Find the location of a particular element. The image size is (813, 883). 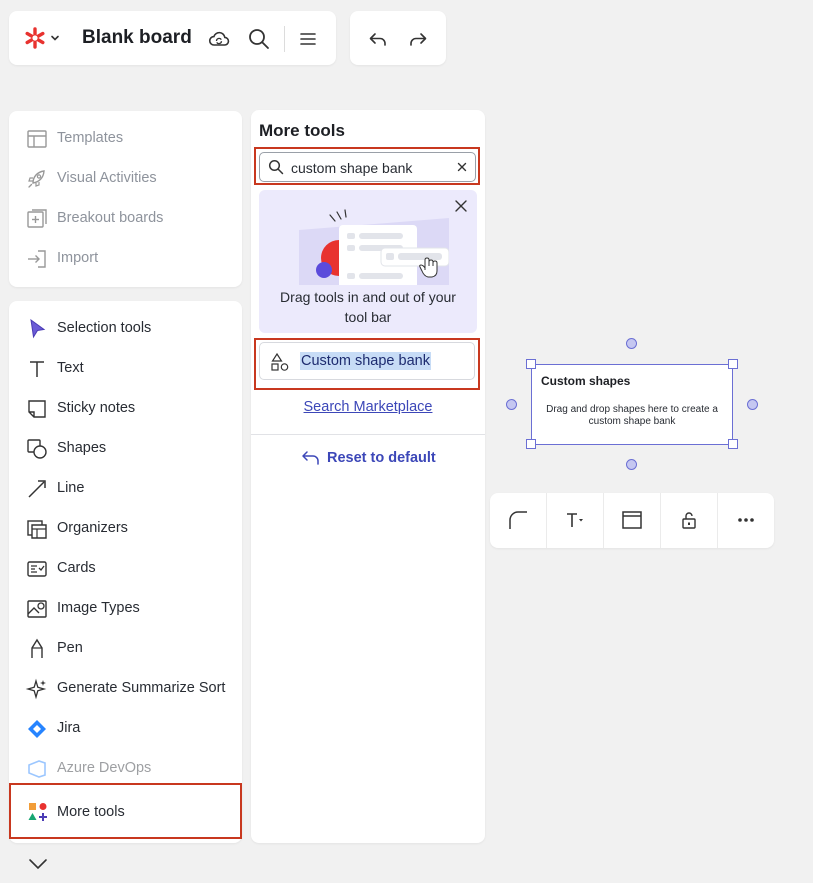

tool-label: Jira is located at coordinates (69, 728).